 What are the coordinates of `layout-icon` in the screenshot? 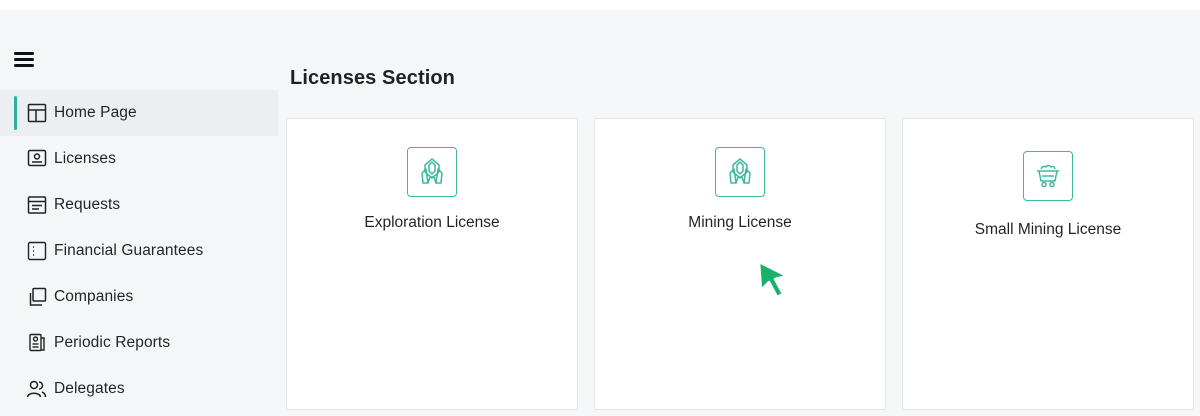 It's located at (37, 113).